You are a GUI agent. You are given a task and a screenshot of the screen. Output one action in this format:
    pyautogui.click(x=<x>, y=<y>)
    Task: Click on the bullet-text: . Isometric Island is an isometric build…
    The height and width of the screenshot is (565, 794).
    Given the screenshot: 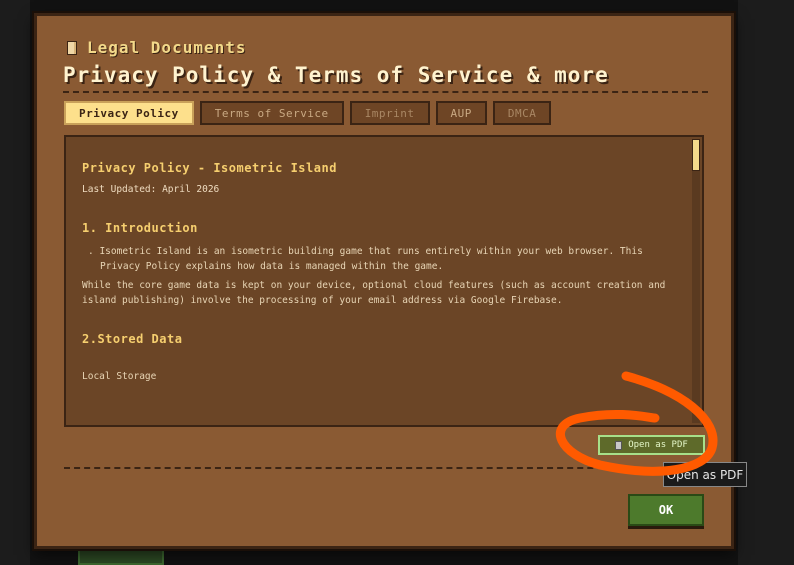 What is the action you would take?
    pyautogui.click(x=365, y=259)
    